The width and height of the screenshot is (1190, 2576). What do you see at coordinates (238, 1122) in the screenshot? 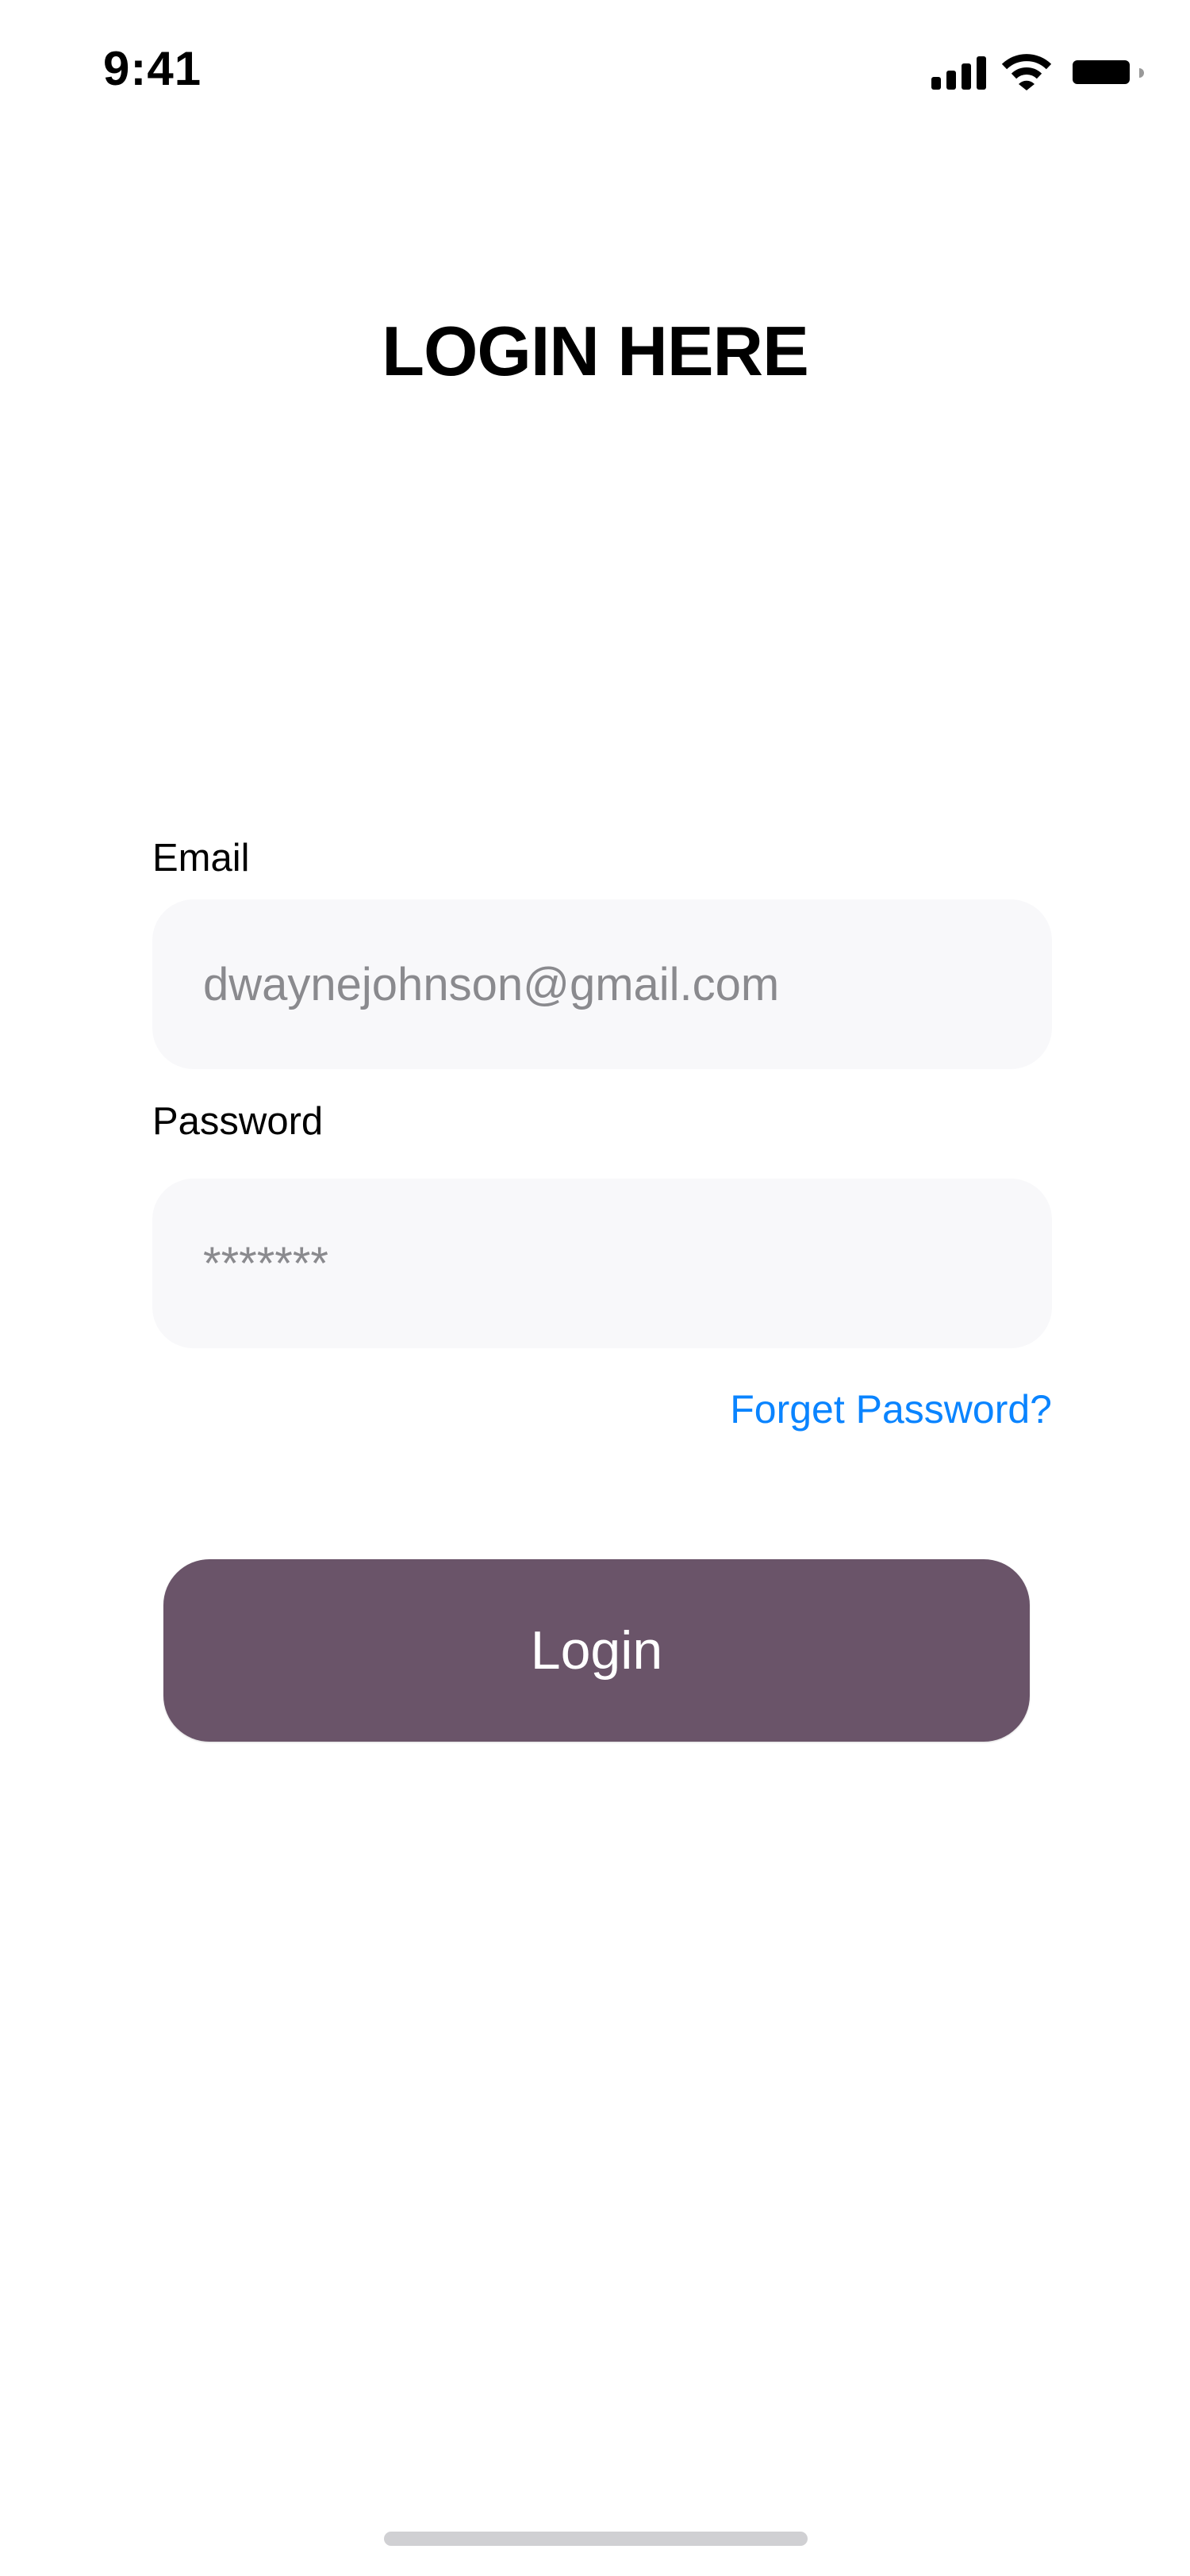
I see `password-label: Password` at bounding box center [238, 1122].